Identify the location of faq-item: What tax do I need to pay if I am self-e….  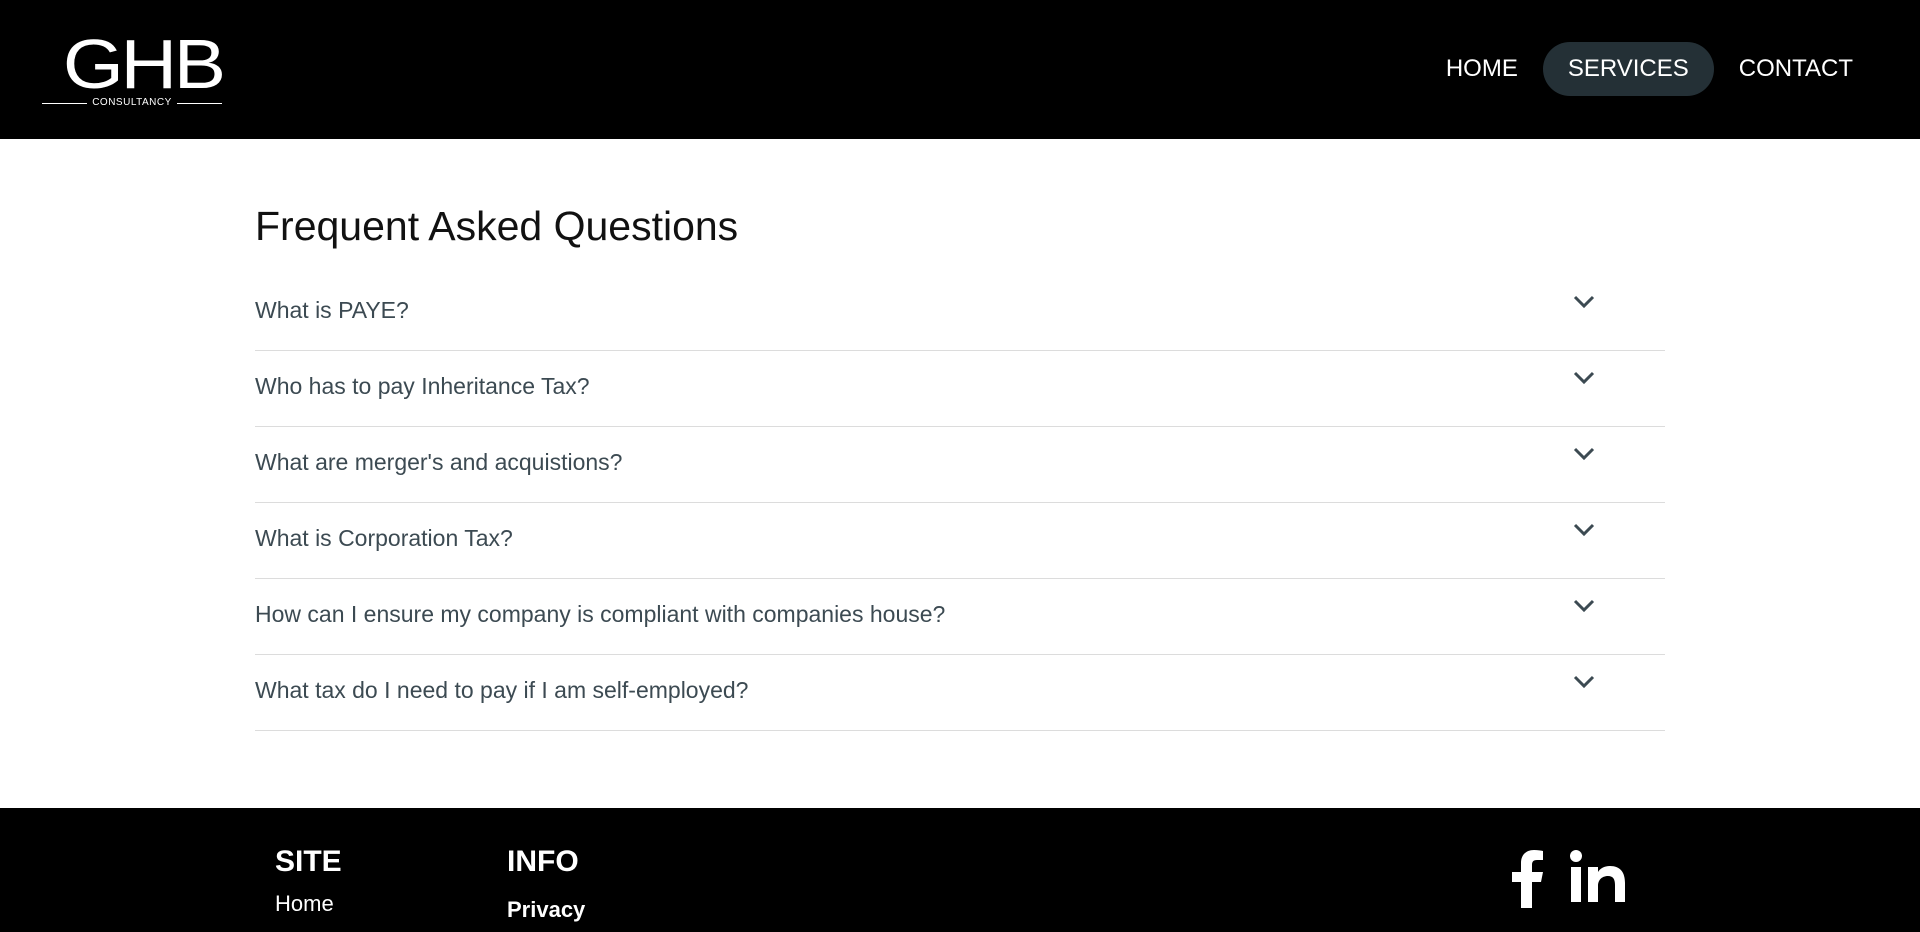
(960, 693).